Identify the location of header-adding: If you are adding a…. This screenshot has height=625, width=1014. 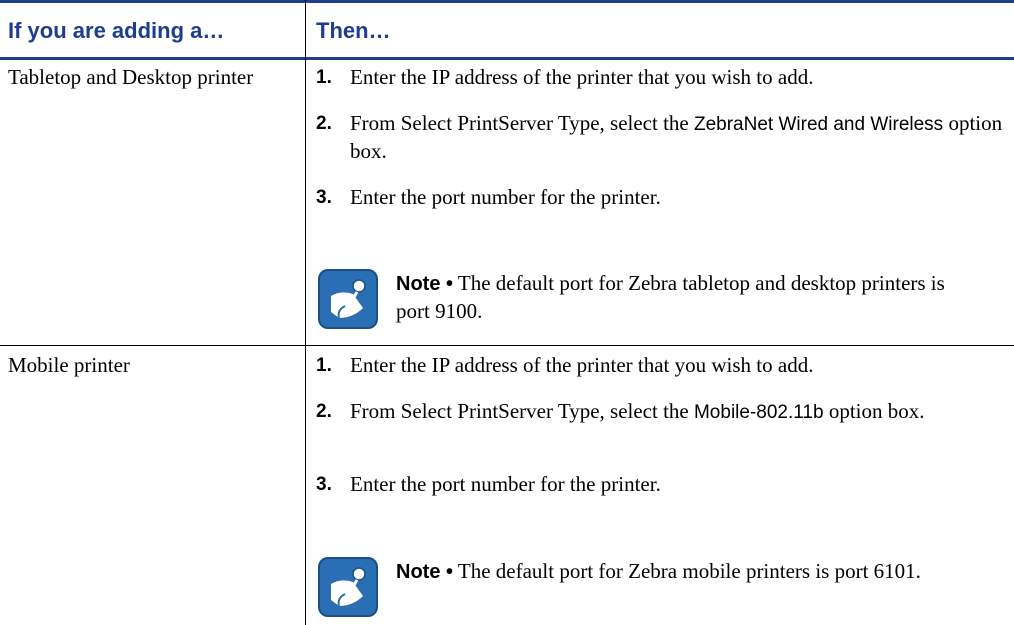
(116, 30).